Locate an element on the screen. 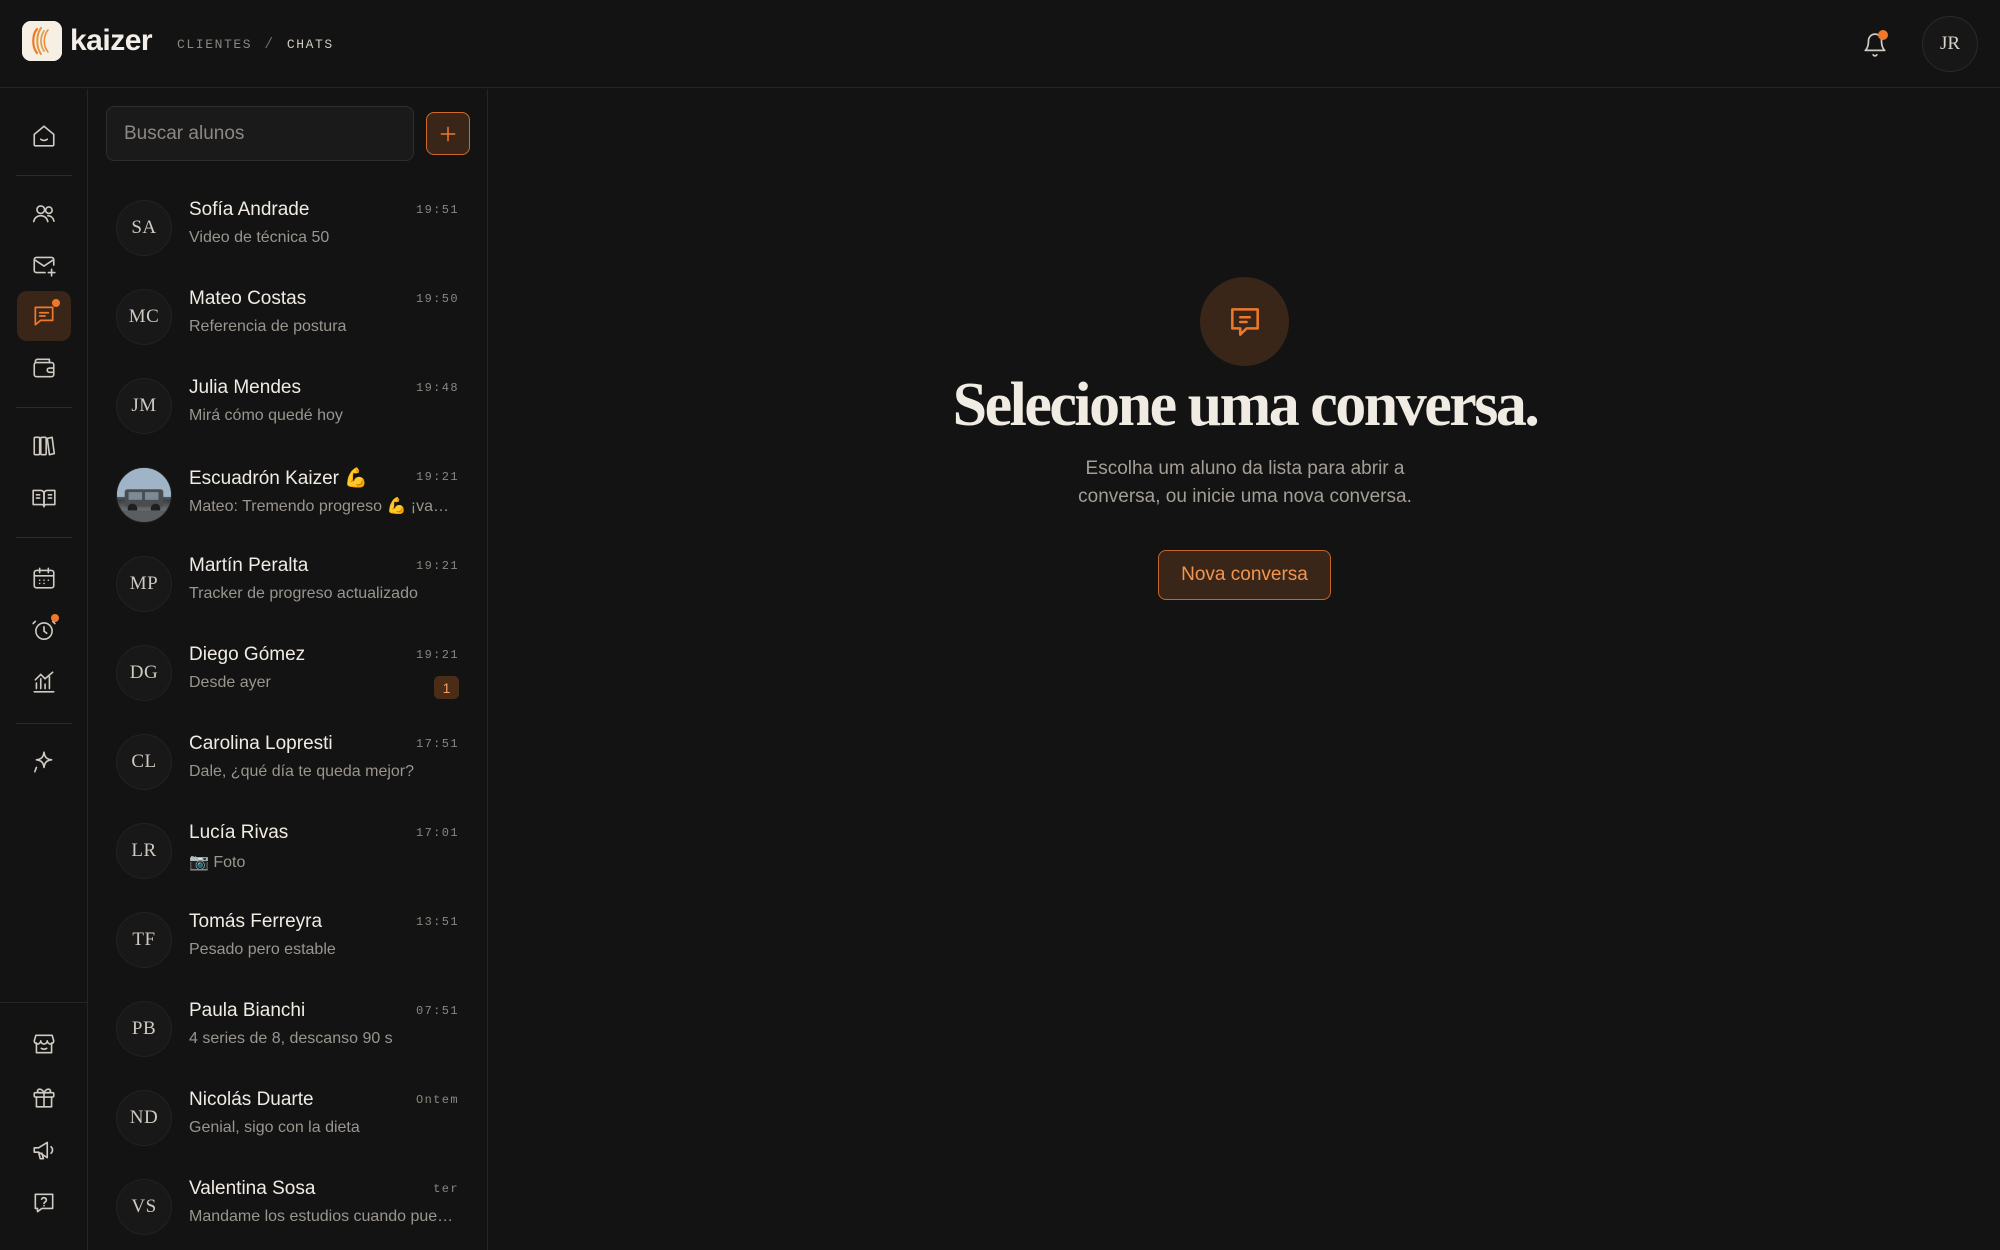 This screenshot has height=1250, width=2000. left-navigation-rail is located at coordinates (44, 669).